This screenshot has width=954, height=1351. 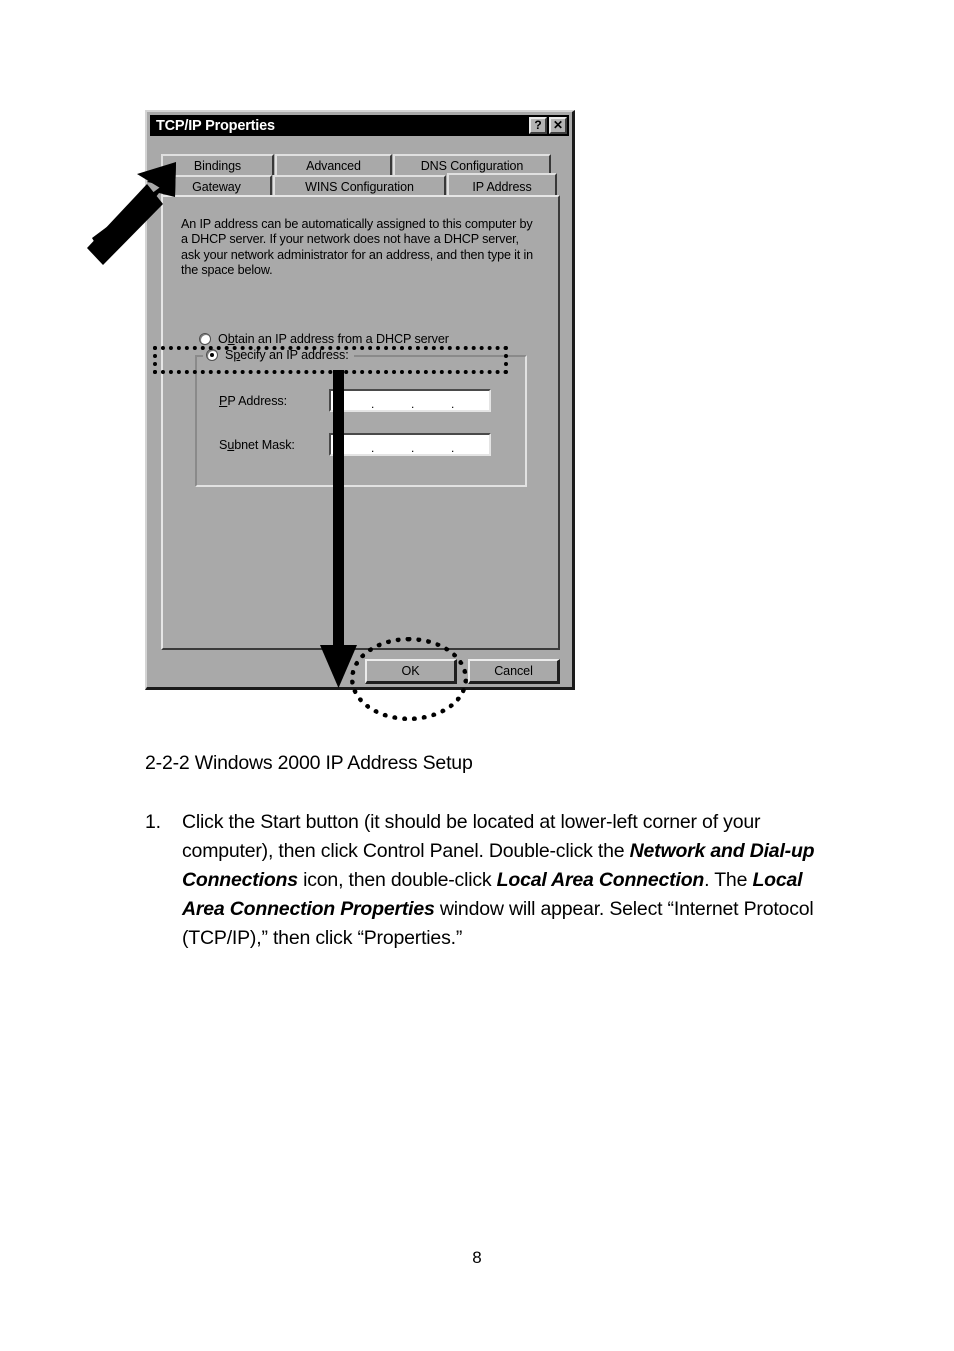 I want to click on section-heading: 2-2-2 Windows 2000 IP Address Setup, so click(x=309, y=763).